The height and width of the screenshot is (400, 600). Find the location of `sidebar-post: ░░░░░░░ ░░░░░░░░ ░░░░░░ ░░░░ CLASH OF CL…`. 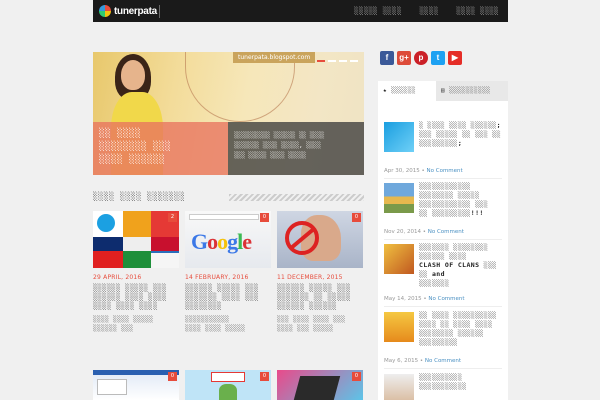

sidebar-post: ░░░░░░░ ░░░░░░░░ ░░░░░░ ░░░░ CLASH OF CL… is located at coordinates (443, 274).